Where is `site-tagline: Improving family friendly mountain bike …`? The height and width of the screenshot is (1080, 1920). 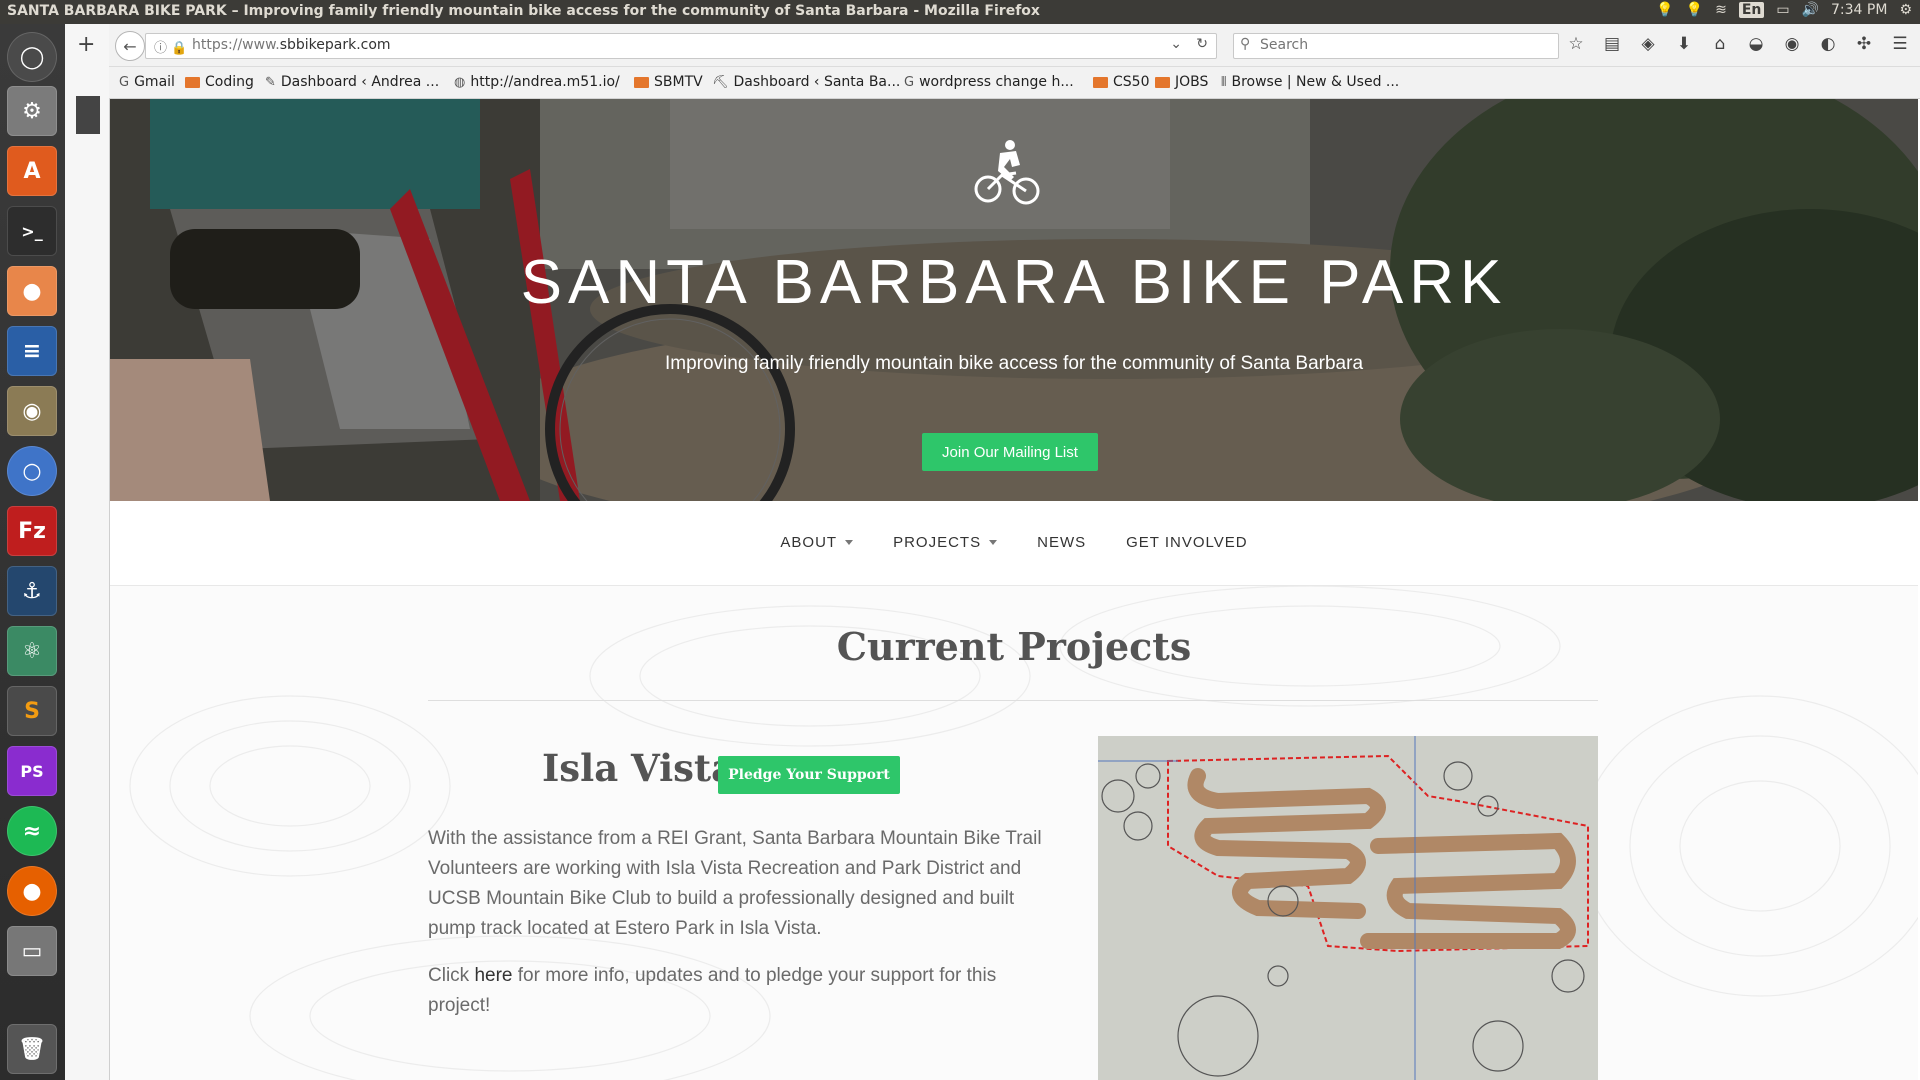 site-tagline: Improving family friendly mountain bike … is located at coordinates (1014, 363).